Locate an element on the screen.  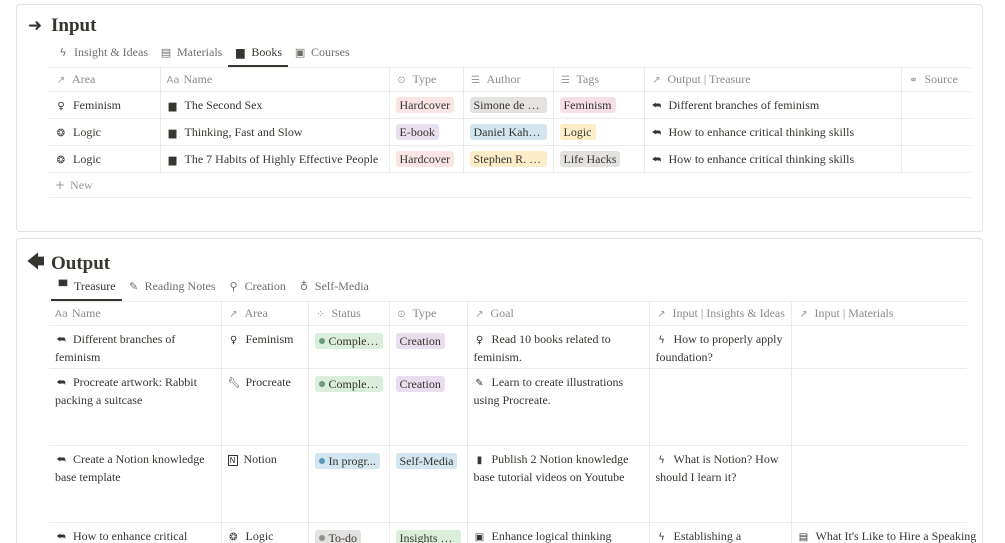
name-cell: ⮪ Create a Notion knowledge base template is located at coordinates (135, 484).